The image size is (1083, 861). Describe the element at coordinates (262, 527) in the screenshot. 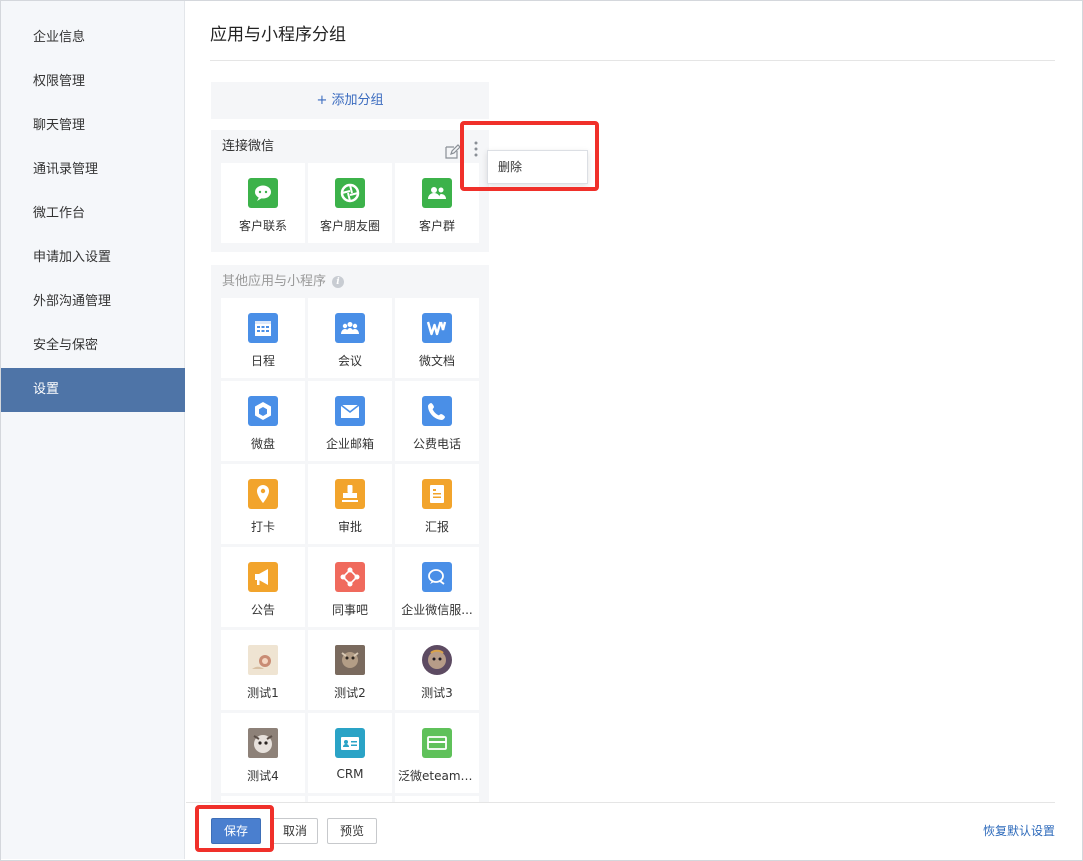

I see `app-label: 打卡` at that location.